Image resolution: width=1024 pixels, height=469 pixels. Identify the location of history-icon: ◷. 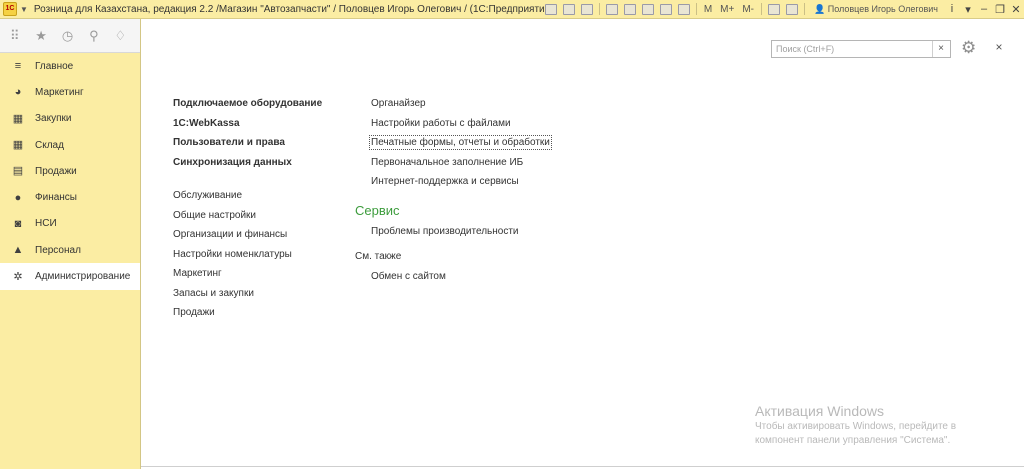
(67, 36).